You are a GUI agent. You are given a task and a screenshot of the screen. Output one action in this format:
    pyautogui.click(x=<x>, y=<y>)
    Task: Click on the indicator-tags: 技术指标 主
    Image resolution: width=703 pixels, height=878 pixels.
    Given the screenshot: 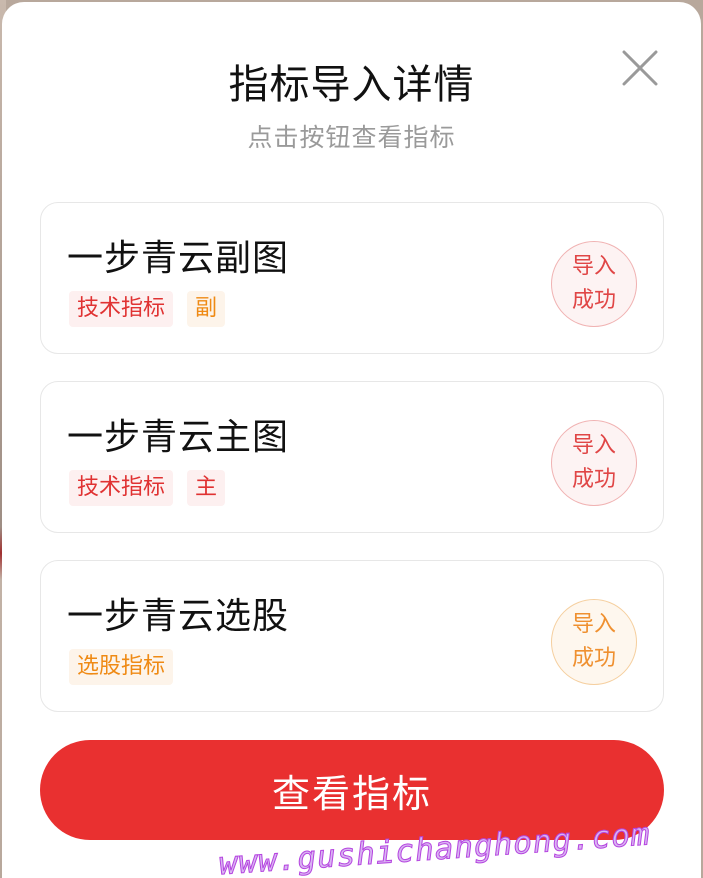 What is the action you would take?
    pyautogui.click(x=147, y=488)
    